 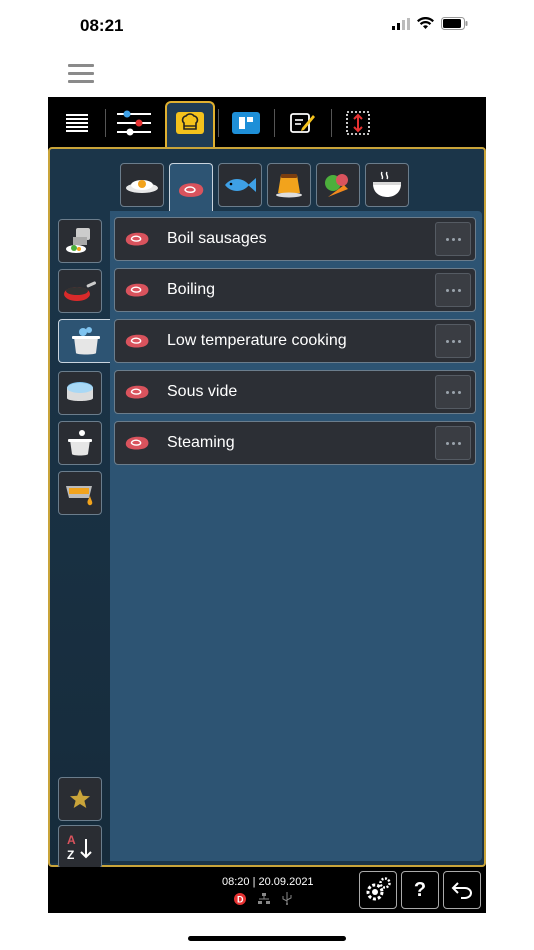 What do you see at coordinates (287, 898) in the screenshot?
I see `usb-icon` at bounding box center [287, 898].